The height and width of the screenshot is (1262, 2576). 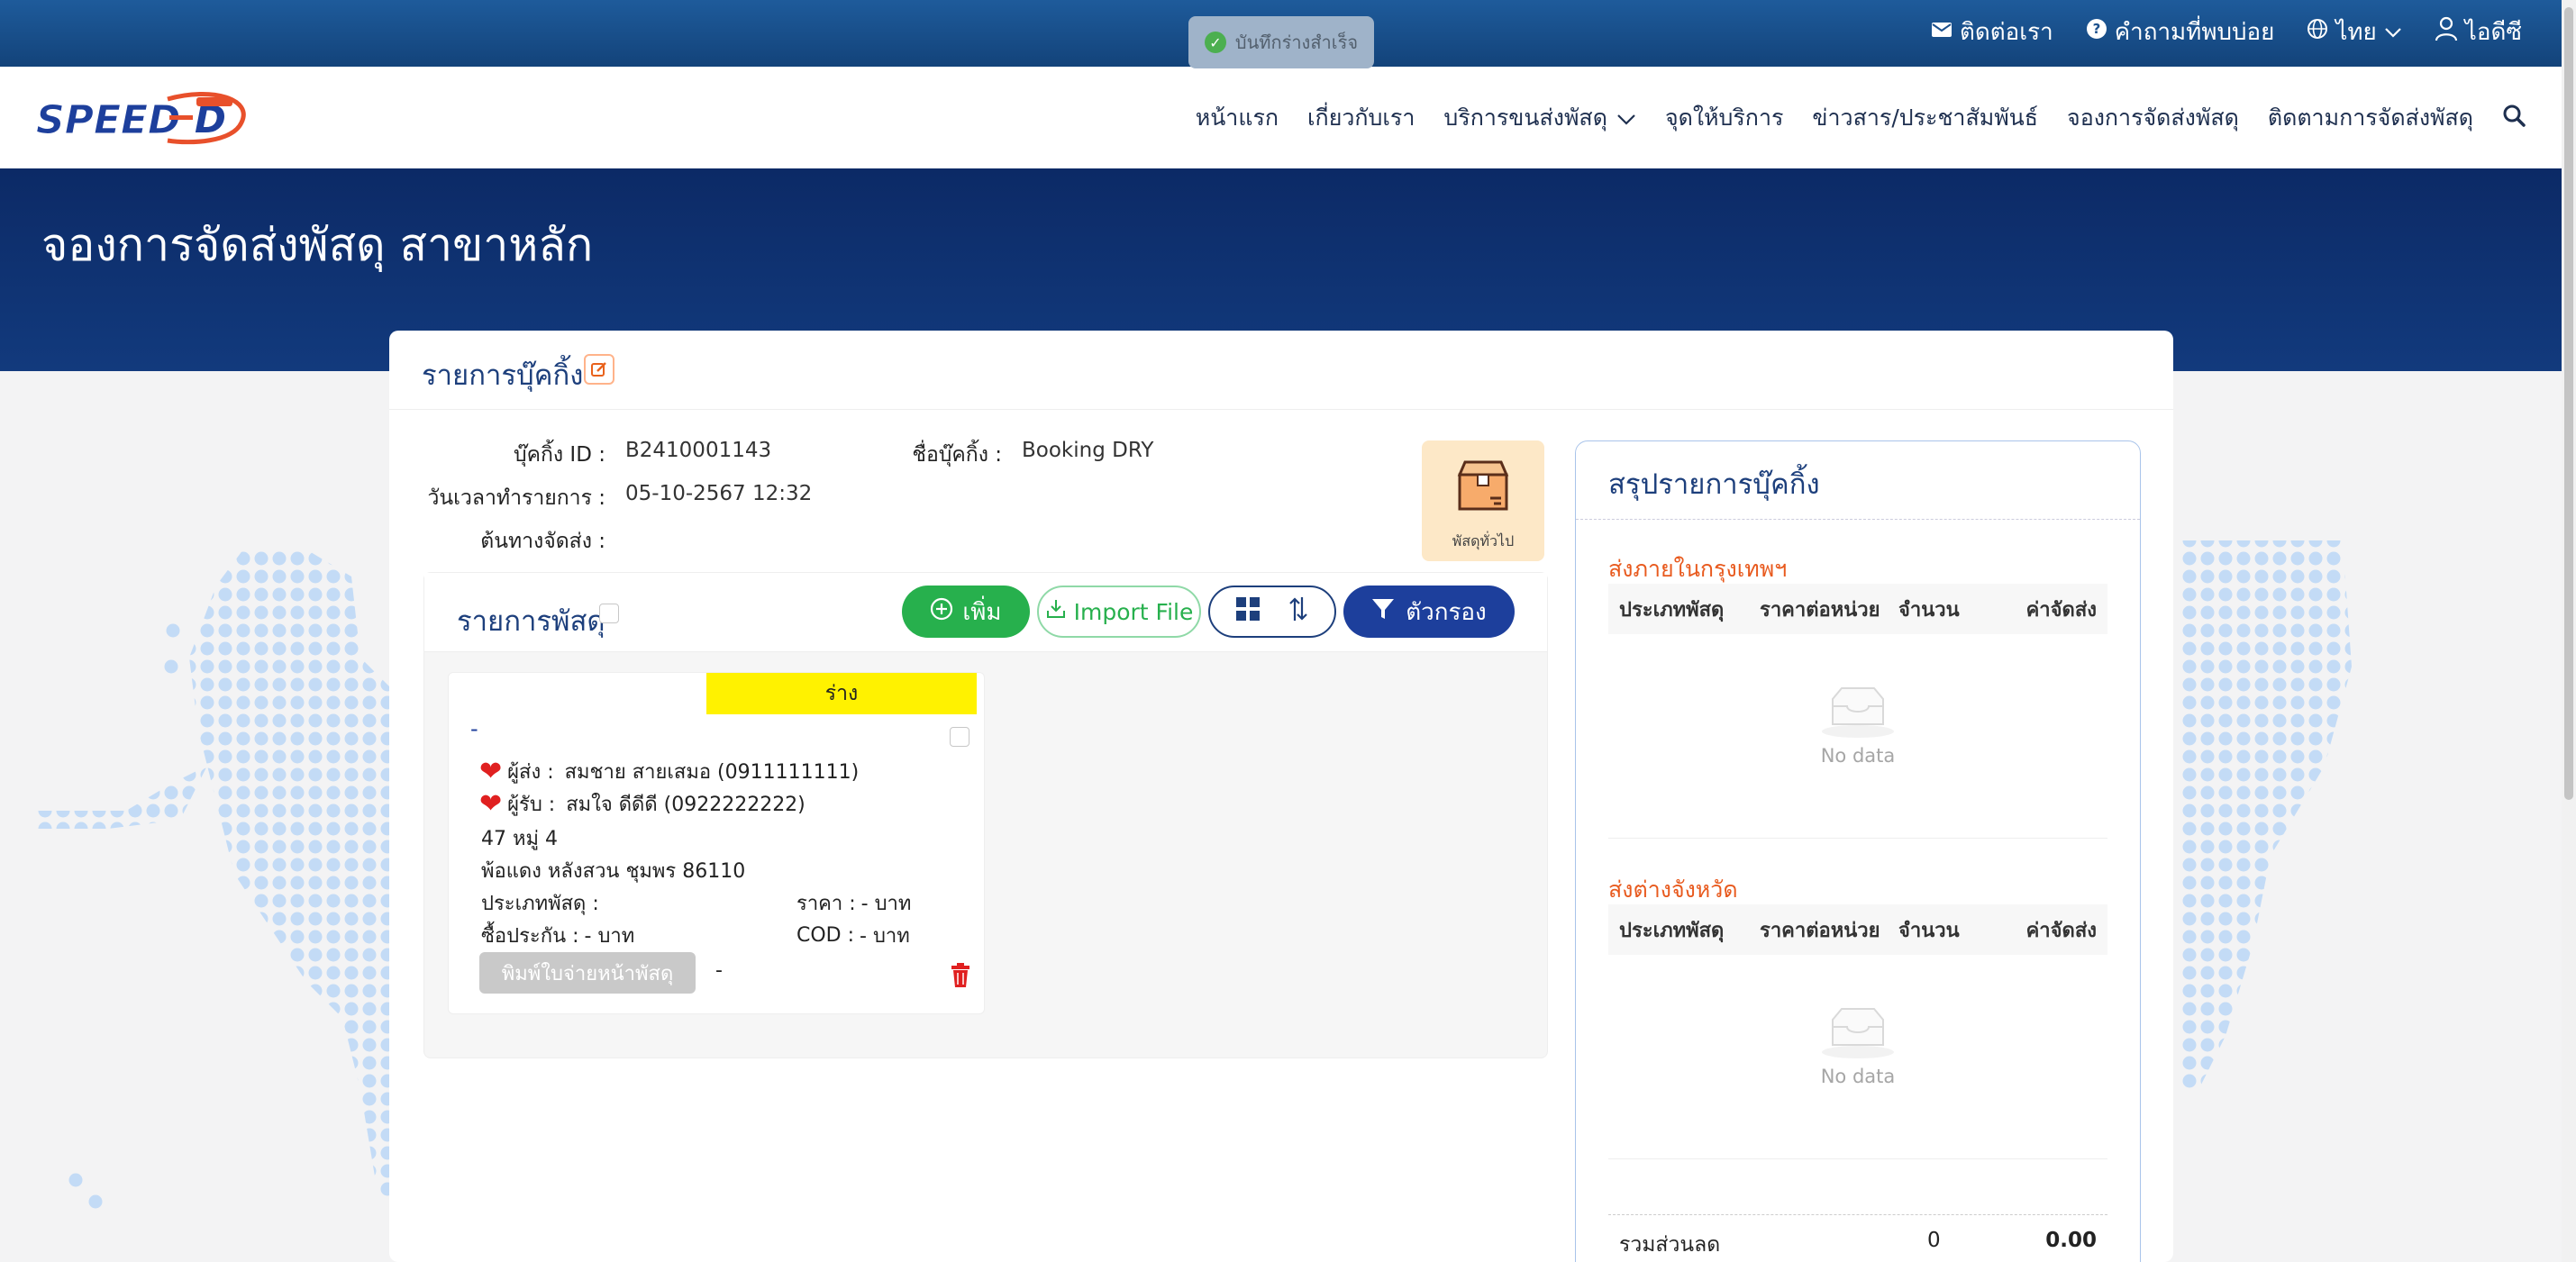 What do you see at coordinates (2180, 32) in the screenshot?
I see `faq-link: ? คำถามที่พบบ่อย` at bounding box center [2180, 32].